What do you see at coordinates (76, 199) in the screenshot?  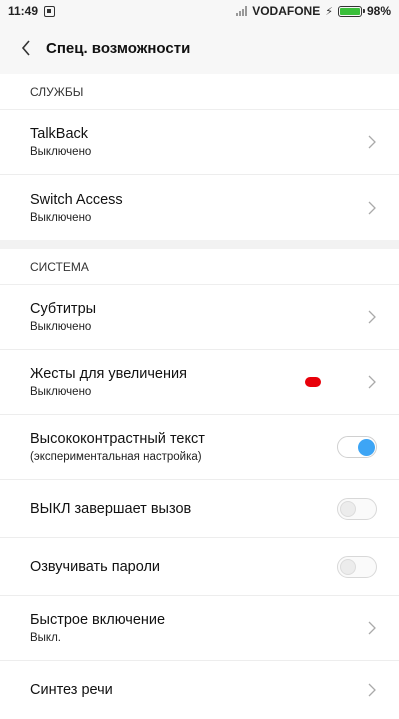 I see `item-title: Switch Access` at bounding box center [76, 199].